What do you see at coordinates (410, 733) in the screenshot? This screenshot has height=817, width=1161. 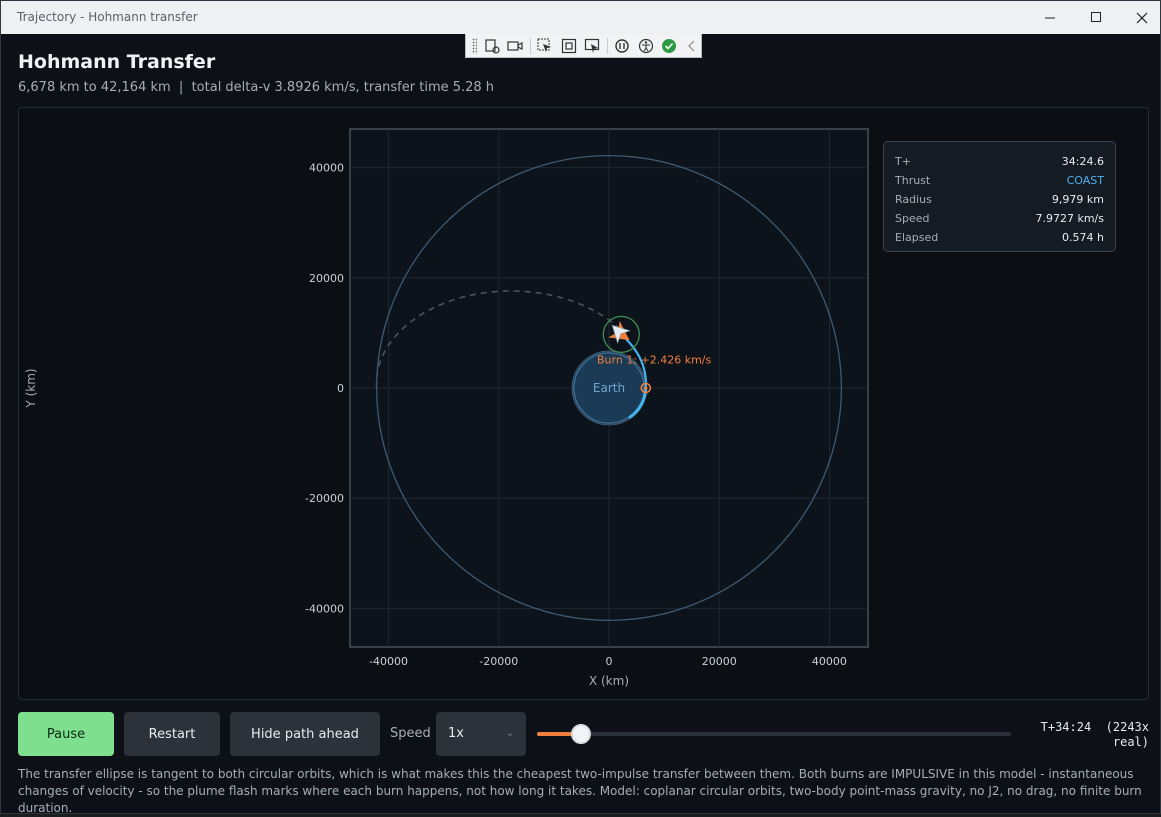 I see `speed-label: Speed` at bounding box center [410, 733].